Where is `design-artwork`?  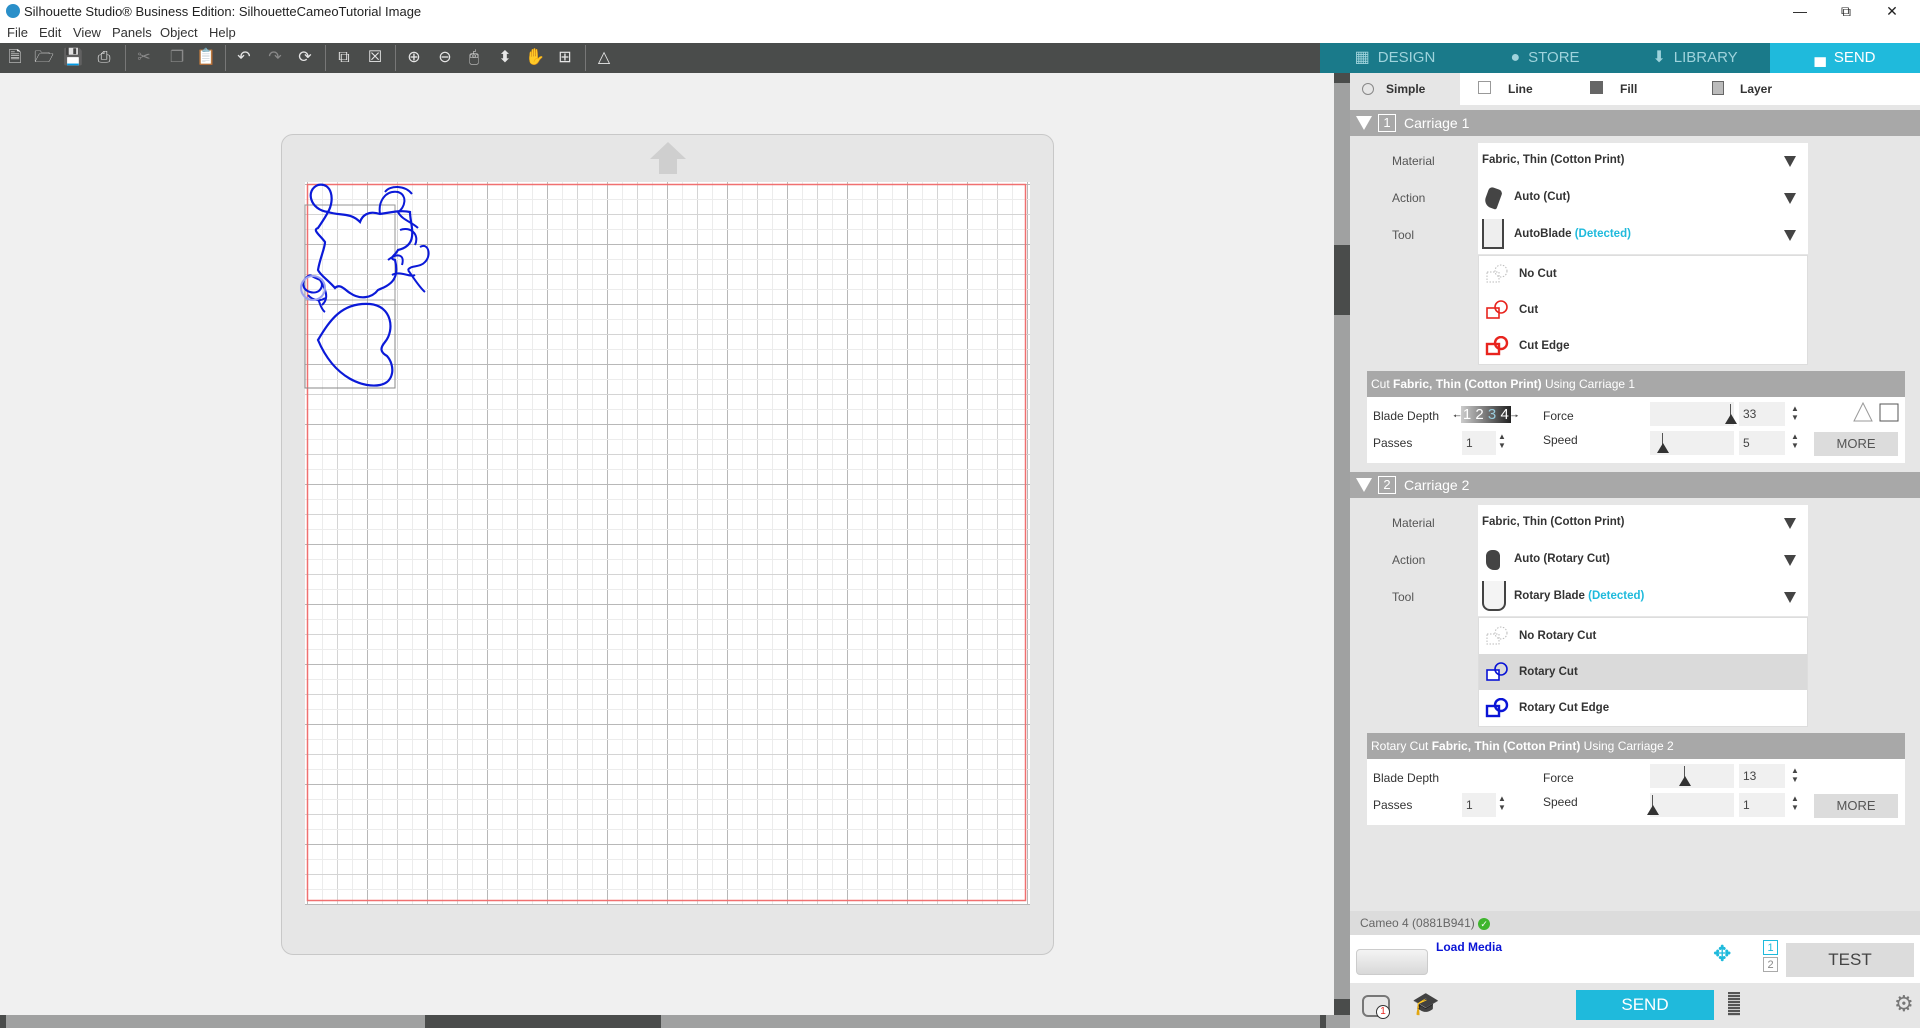 design-artwork is located at coordinates (380, 265).